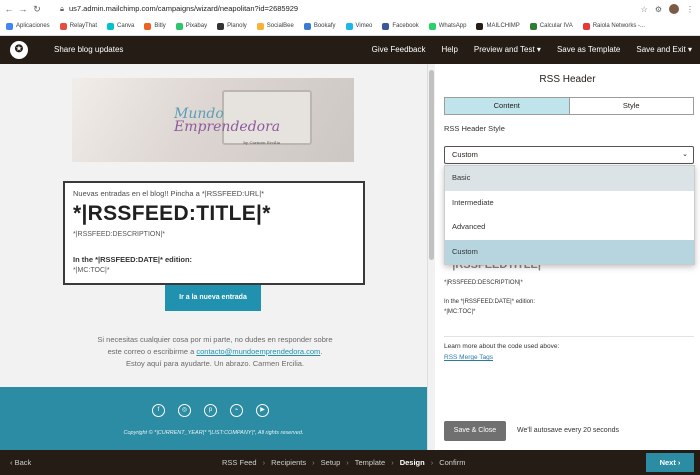  I want to click on rss-merge-tags-link: RSS Merge Tags, so click(468, 357).